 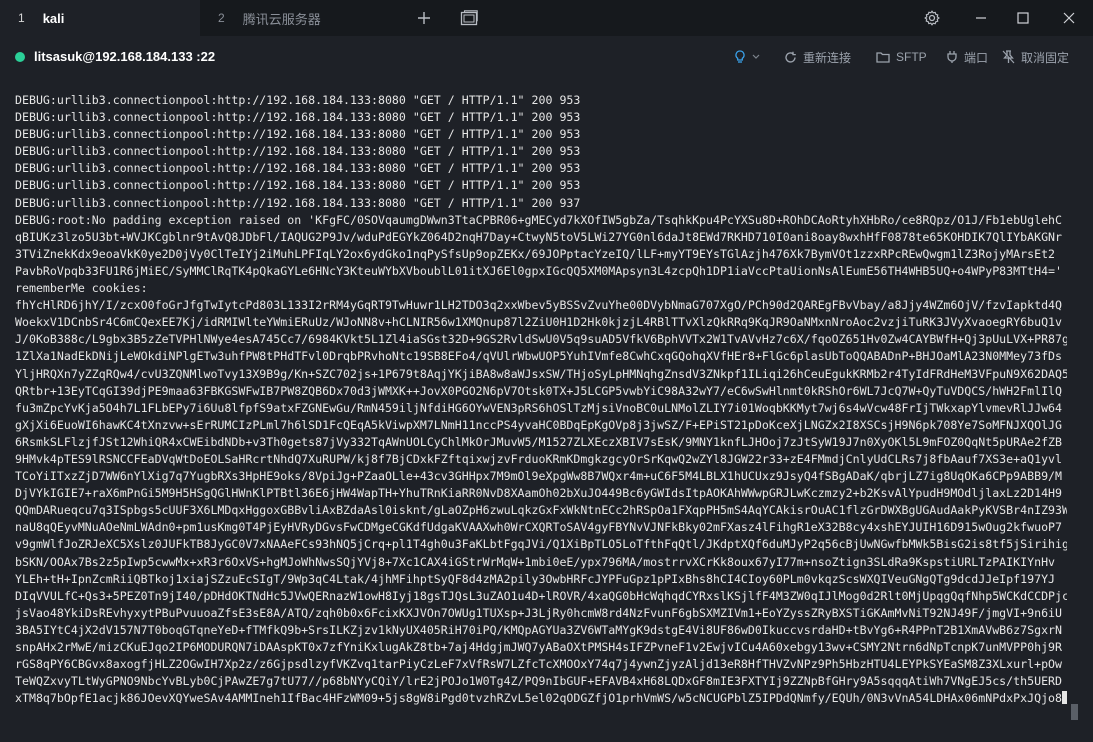 I want to click on close-icon, so click(x=1069, y=18).